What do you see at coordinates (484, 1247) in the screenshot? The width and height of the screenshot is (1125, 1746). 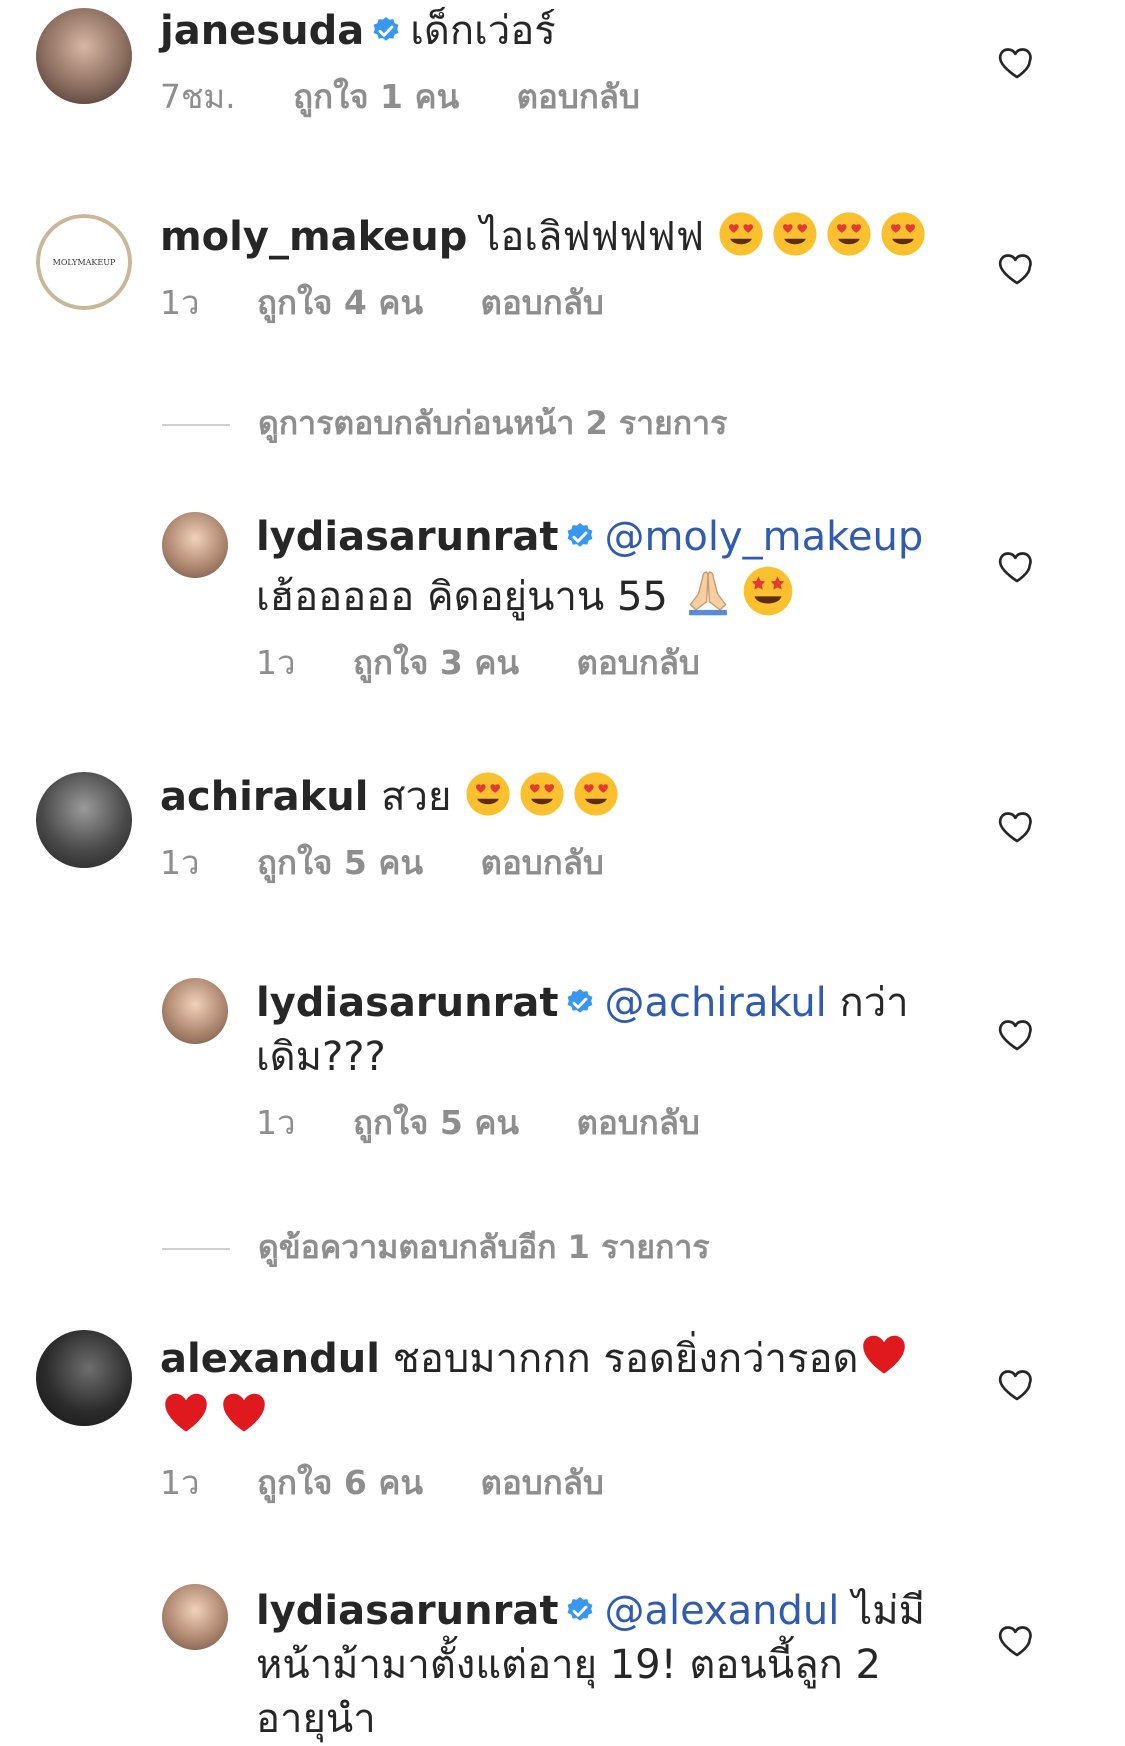 I see `view-replies-label: ดูข้อความตอบกลับอีก 1 รายการ` at bounding box center [484, 1247].